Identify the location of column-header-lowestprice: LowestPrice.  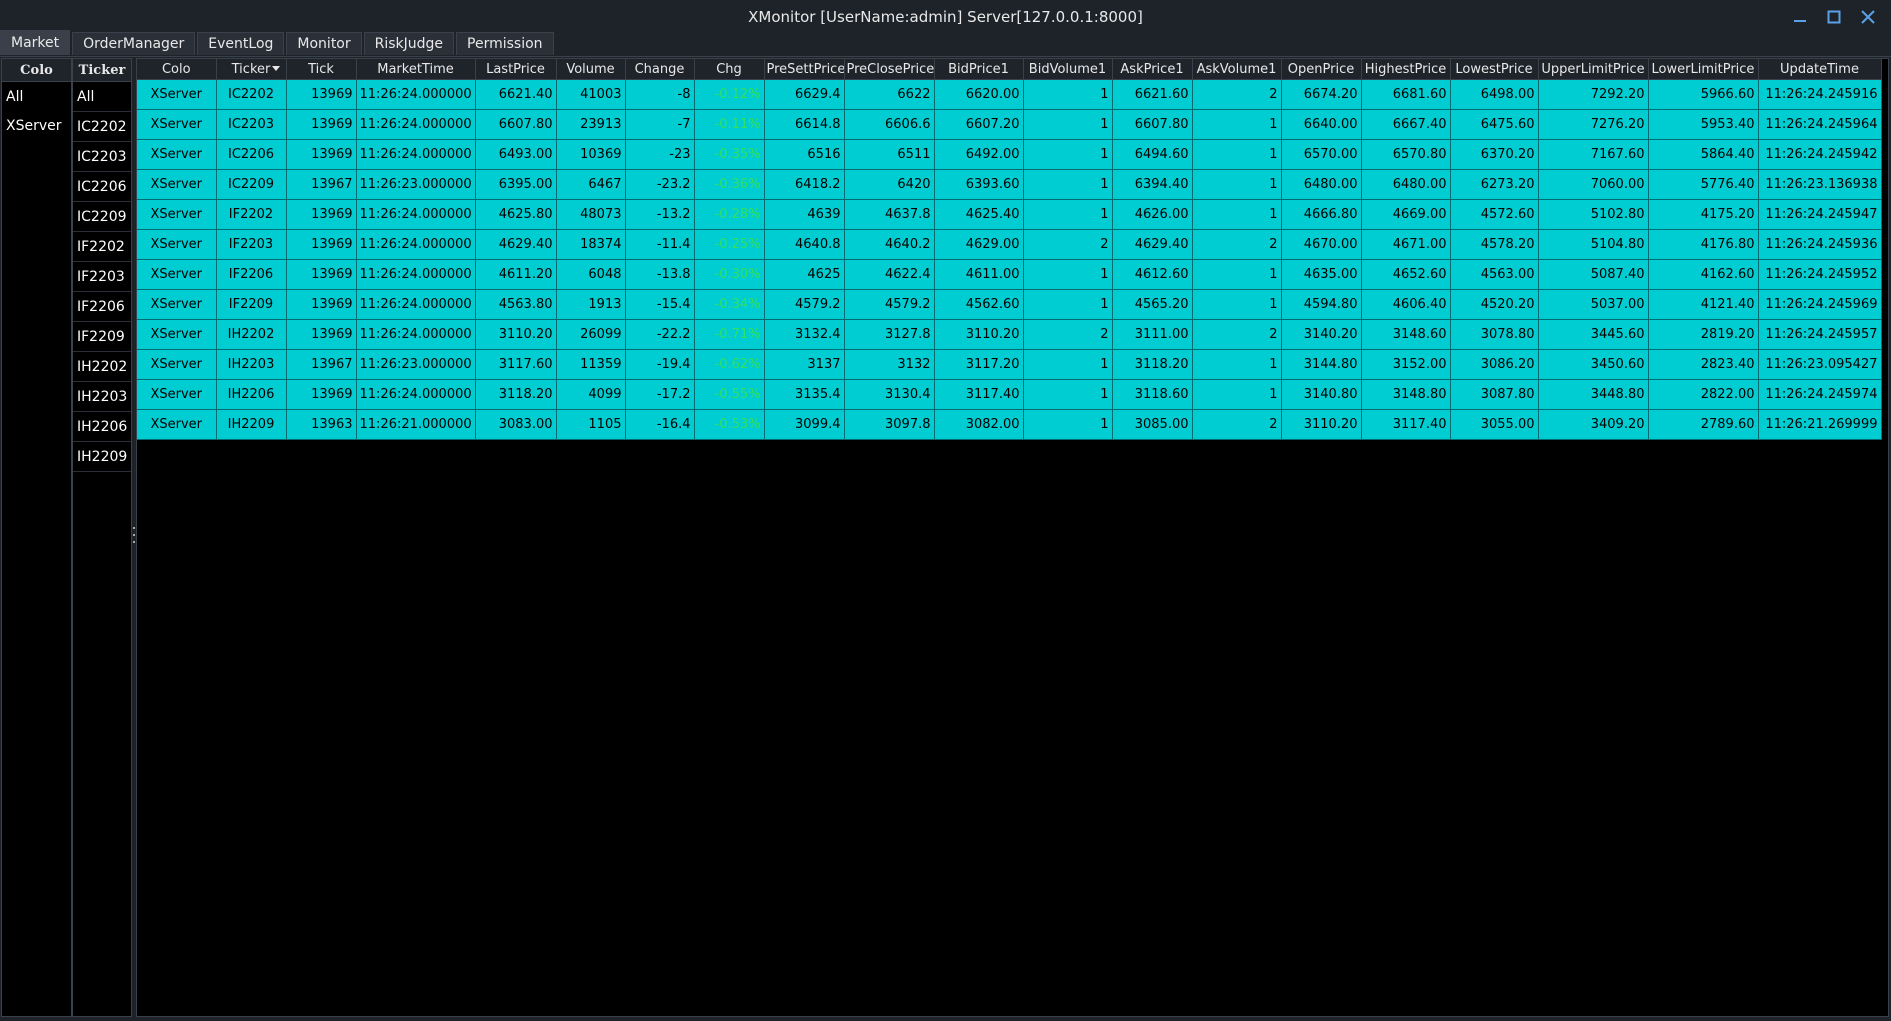
(1494, 69).